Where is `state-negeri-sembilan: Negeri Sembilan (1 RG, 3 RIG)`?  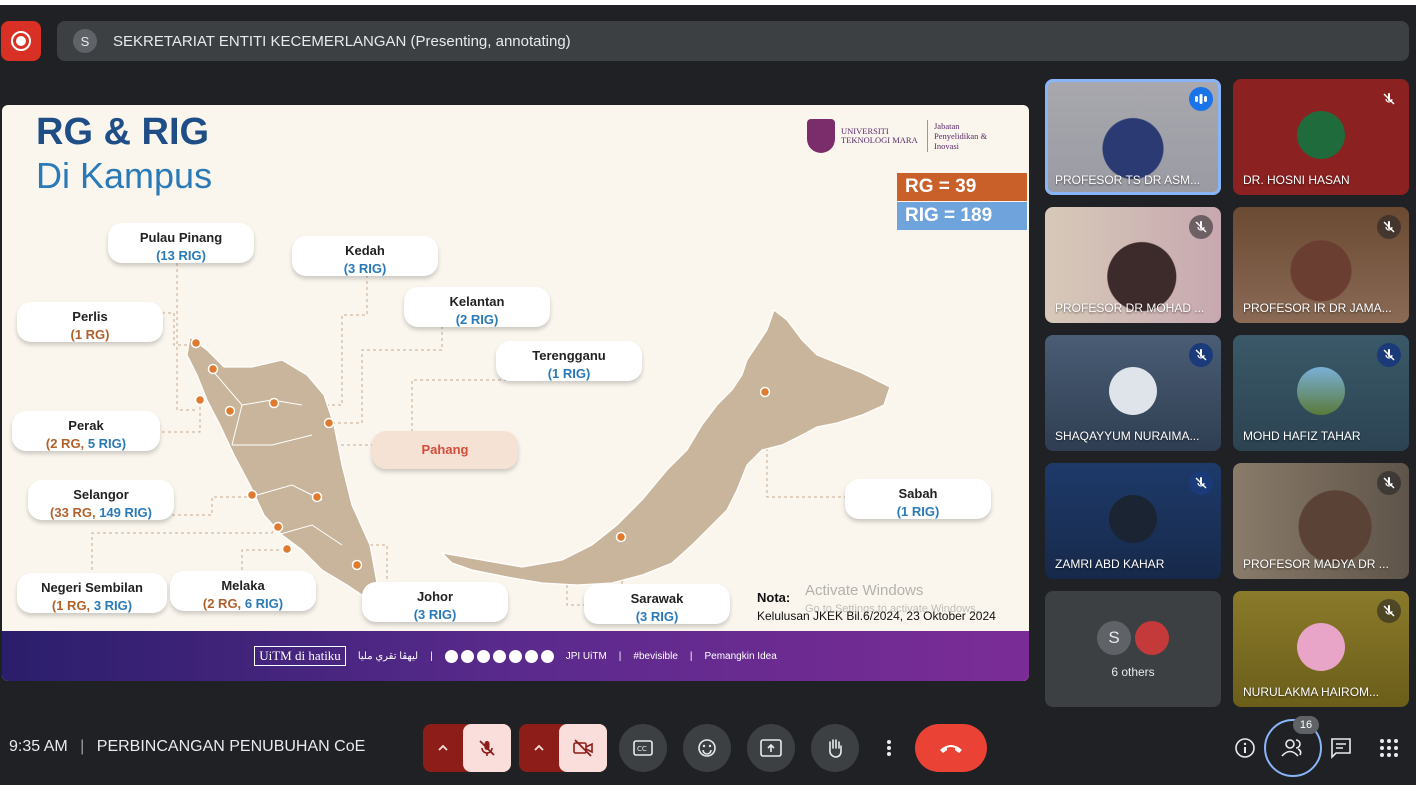 state-negeri-sembilan: Negeri Sembilan (1 RG, 3 RIG) is located at coordinates (92, 593).